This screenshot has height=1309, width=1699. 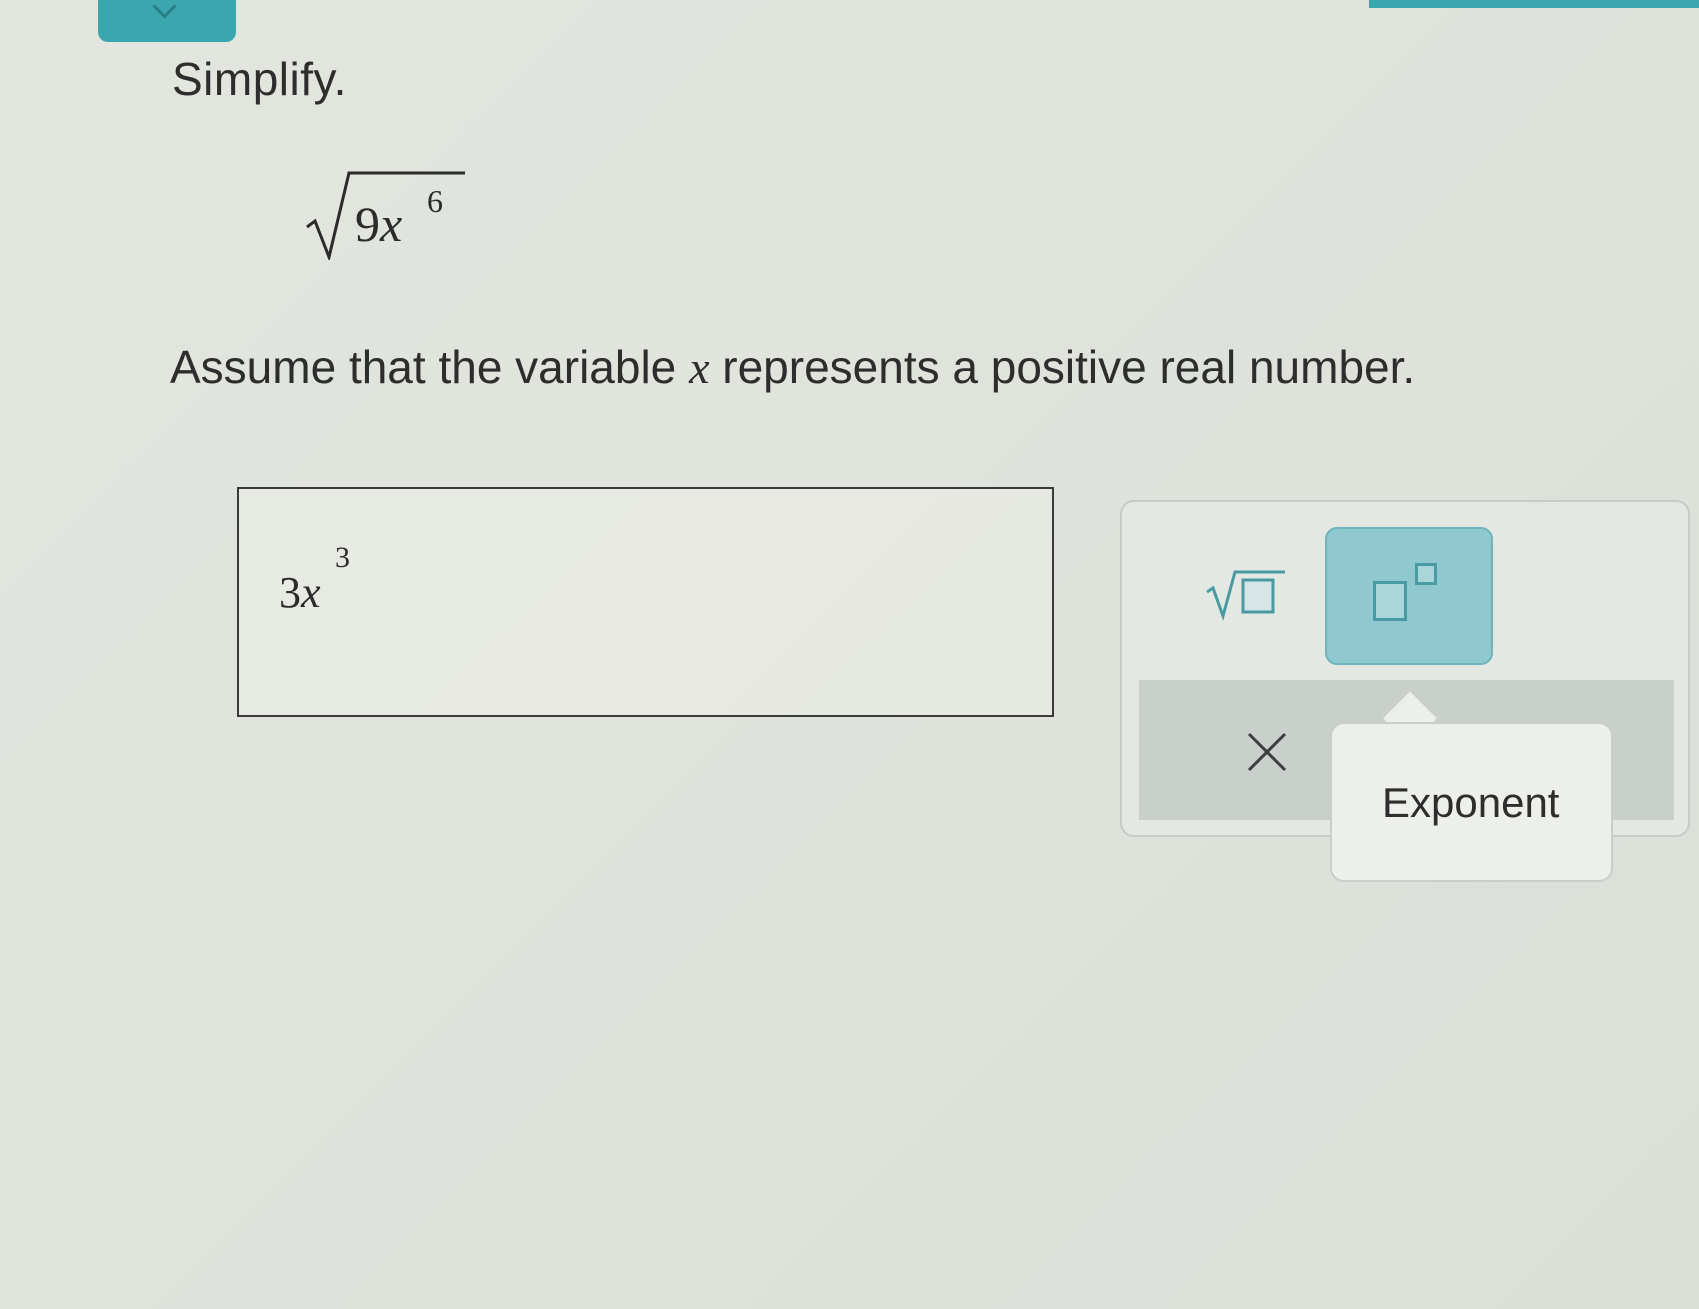 What do you see at coordinates (1426, 574) in the screenshot?
I see `exponent-power-box-icon` at bounding box center [1426, 574].